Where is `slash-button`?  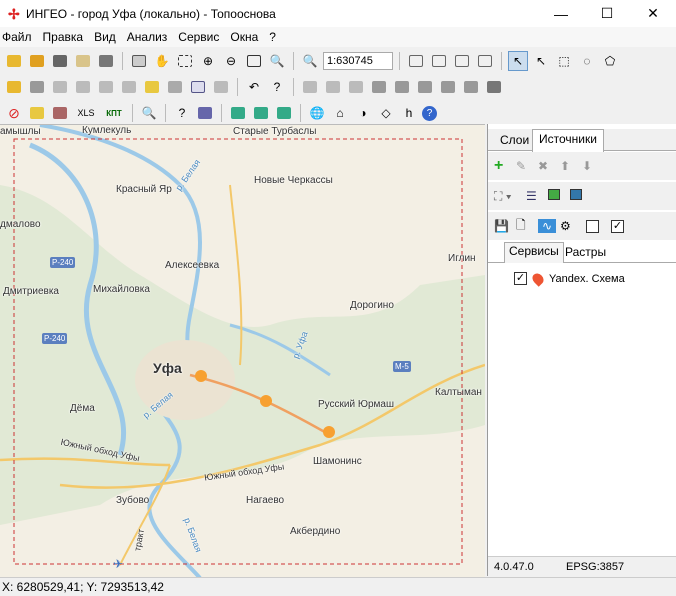
slash-button is located at coordinates (471, 87).